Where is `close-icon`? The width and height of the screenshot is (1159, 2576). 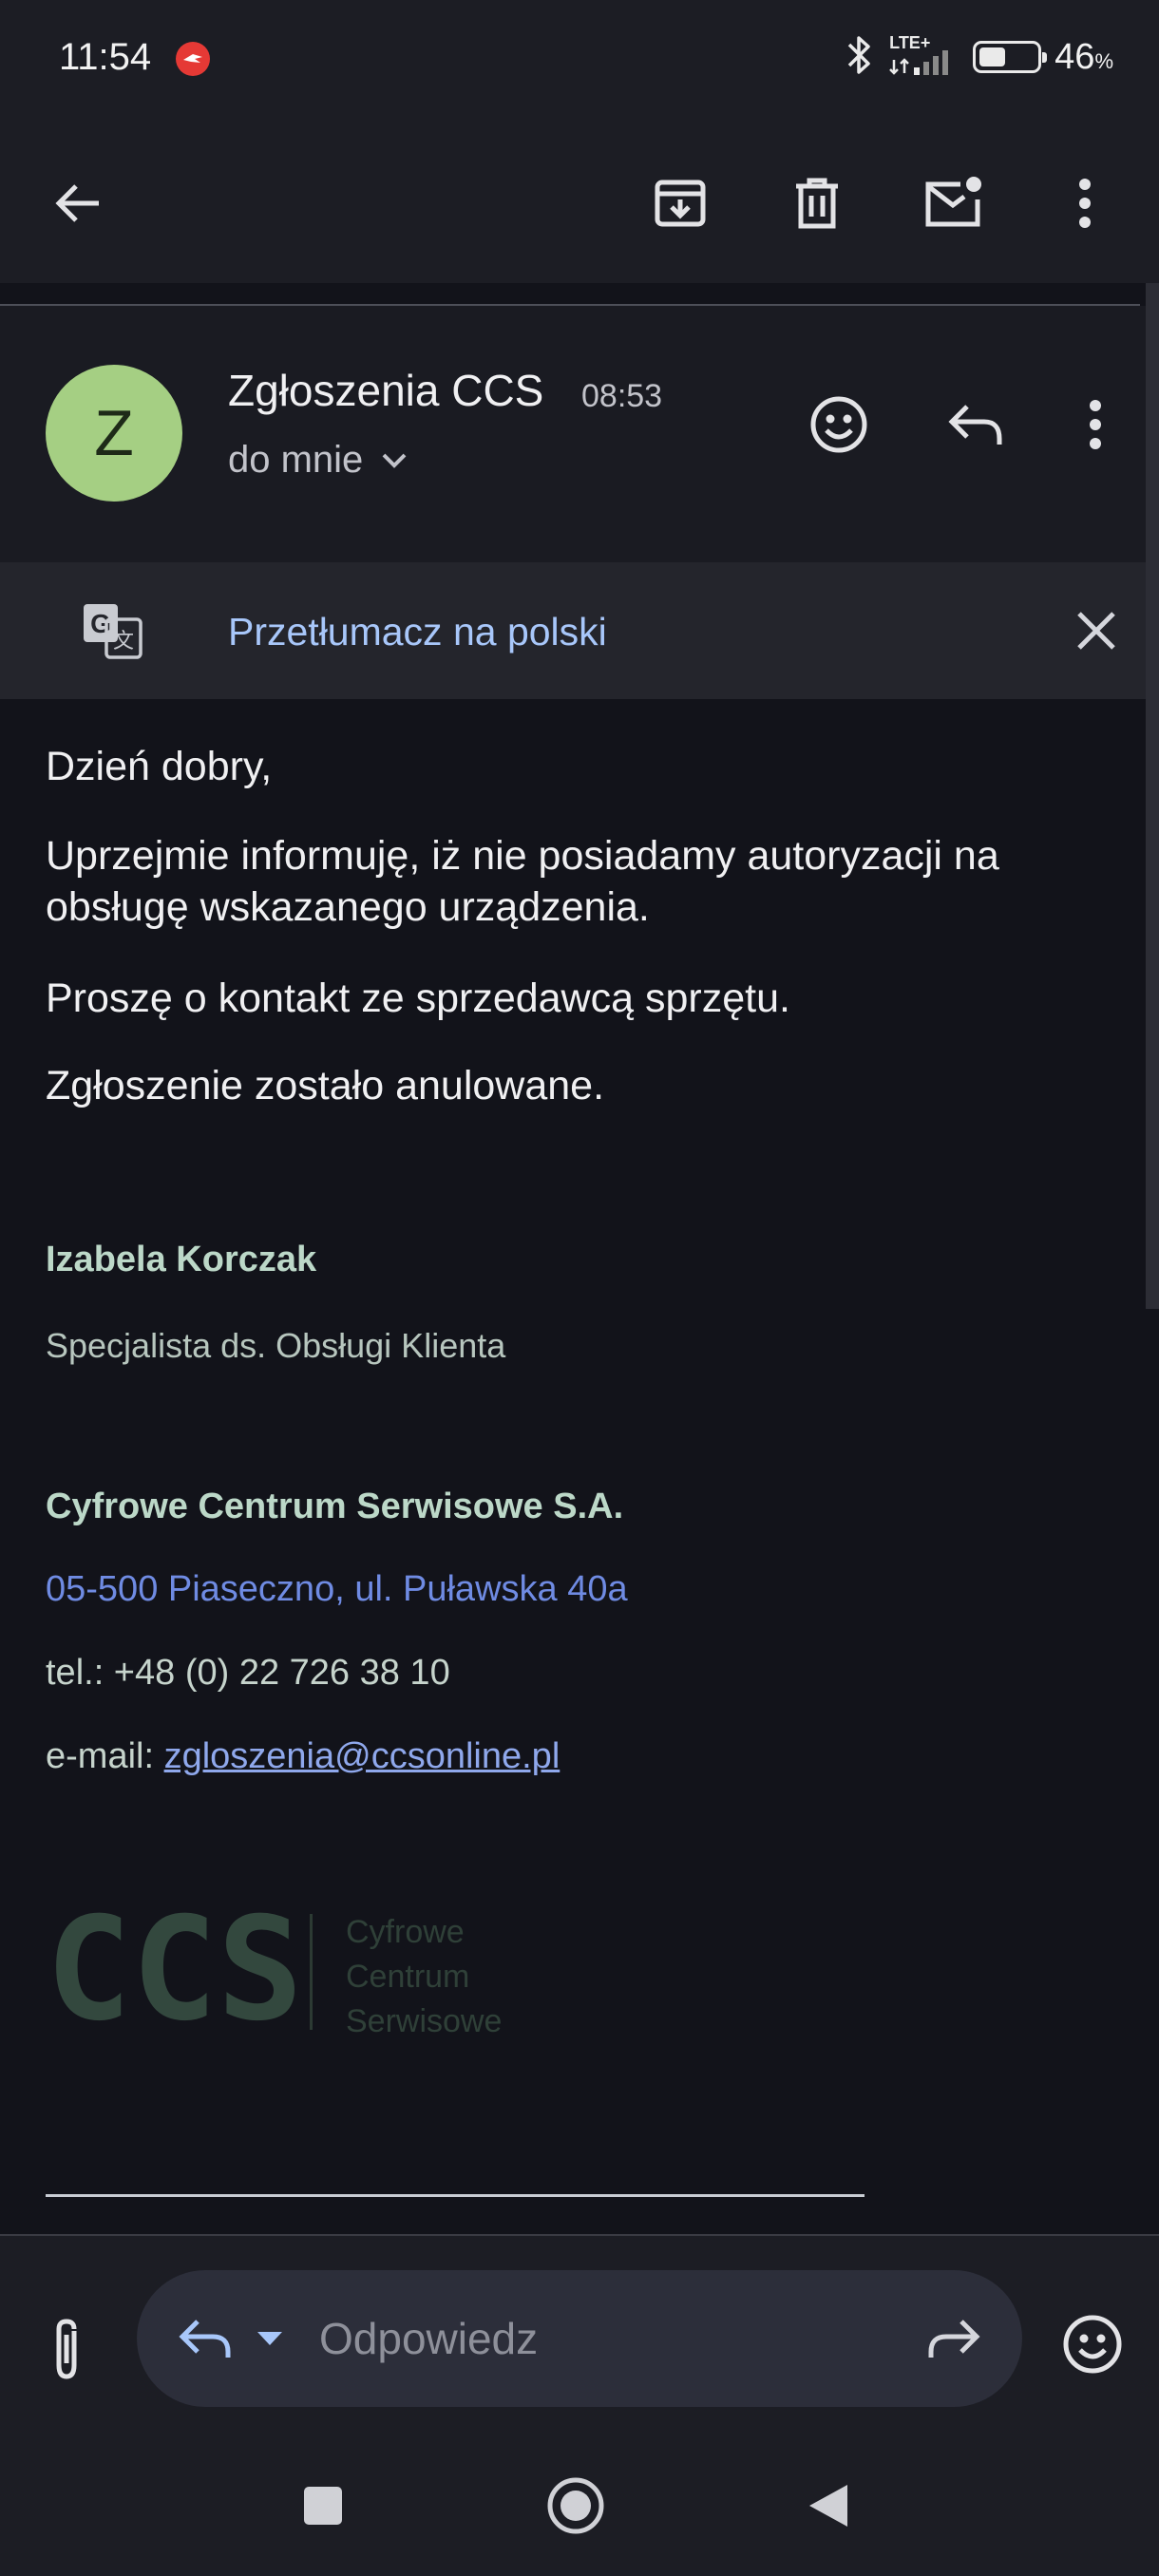 close-icon is located at coordinates (1096, 631).